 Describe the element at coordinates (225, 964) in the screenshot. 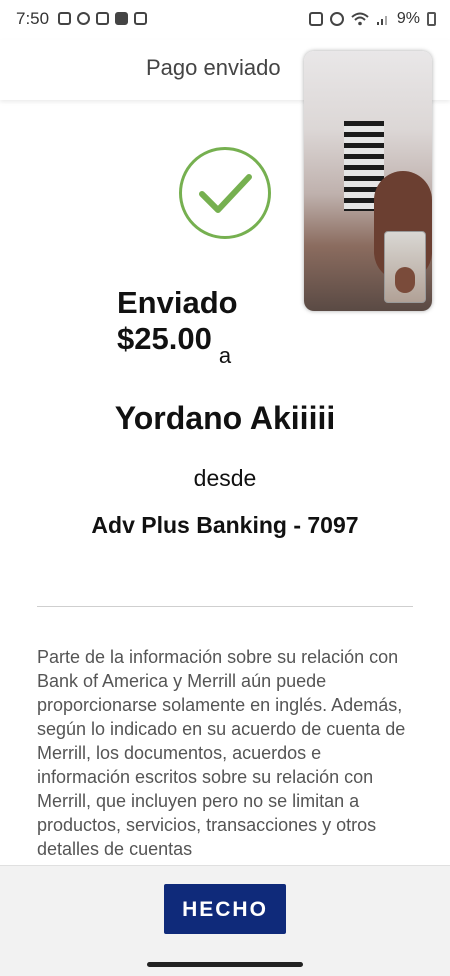

I see `home-indicator` at that location.